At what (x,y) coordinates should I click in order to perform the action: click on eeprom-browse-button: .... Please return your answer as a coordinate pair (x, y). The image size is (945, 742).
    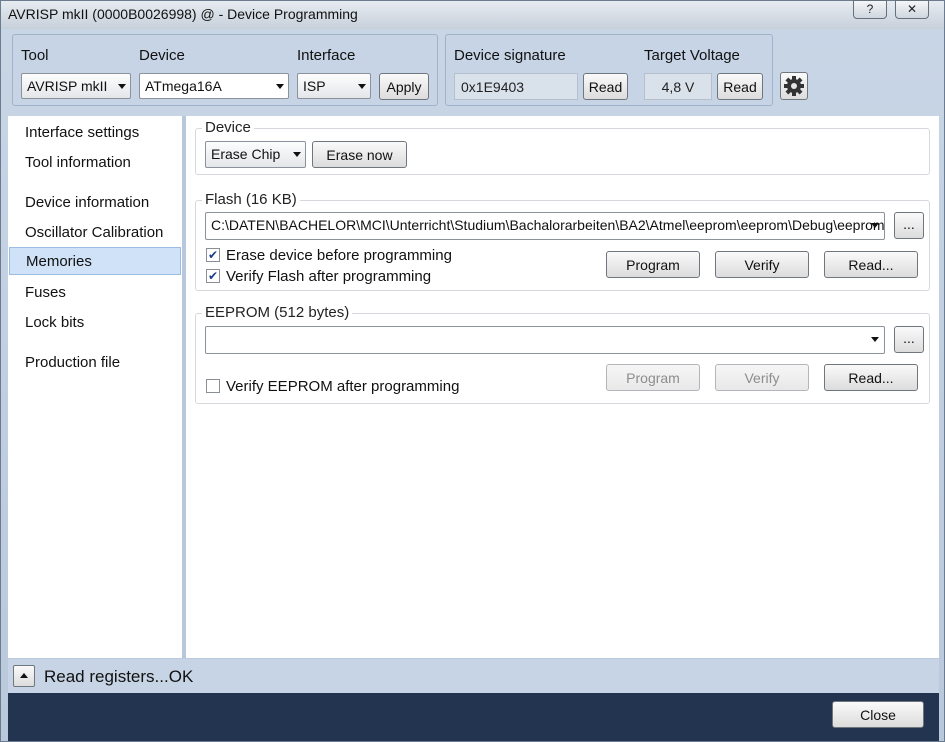
    Looking at the image, I should click on (909, 339).